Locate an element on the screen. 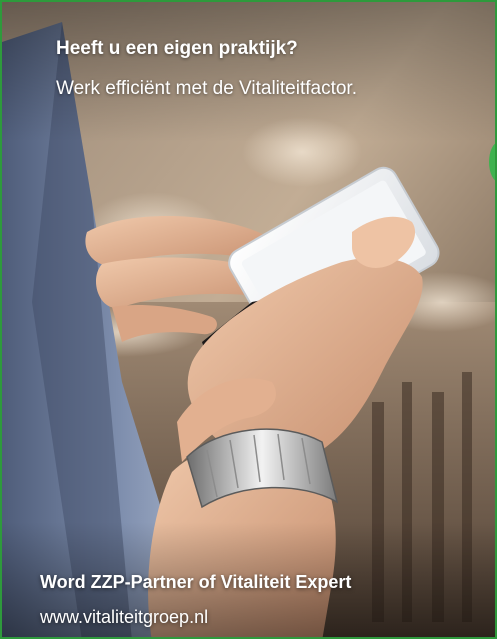  subheadline: Werk efficiënt met de Vitaliteitfactor. is located at coordinates (206, 88).